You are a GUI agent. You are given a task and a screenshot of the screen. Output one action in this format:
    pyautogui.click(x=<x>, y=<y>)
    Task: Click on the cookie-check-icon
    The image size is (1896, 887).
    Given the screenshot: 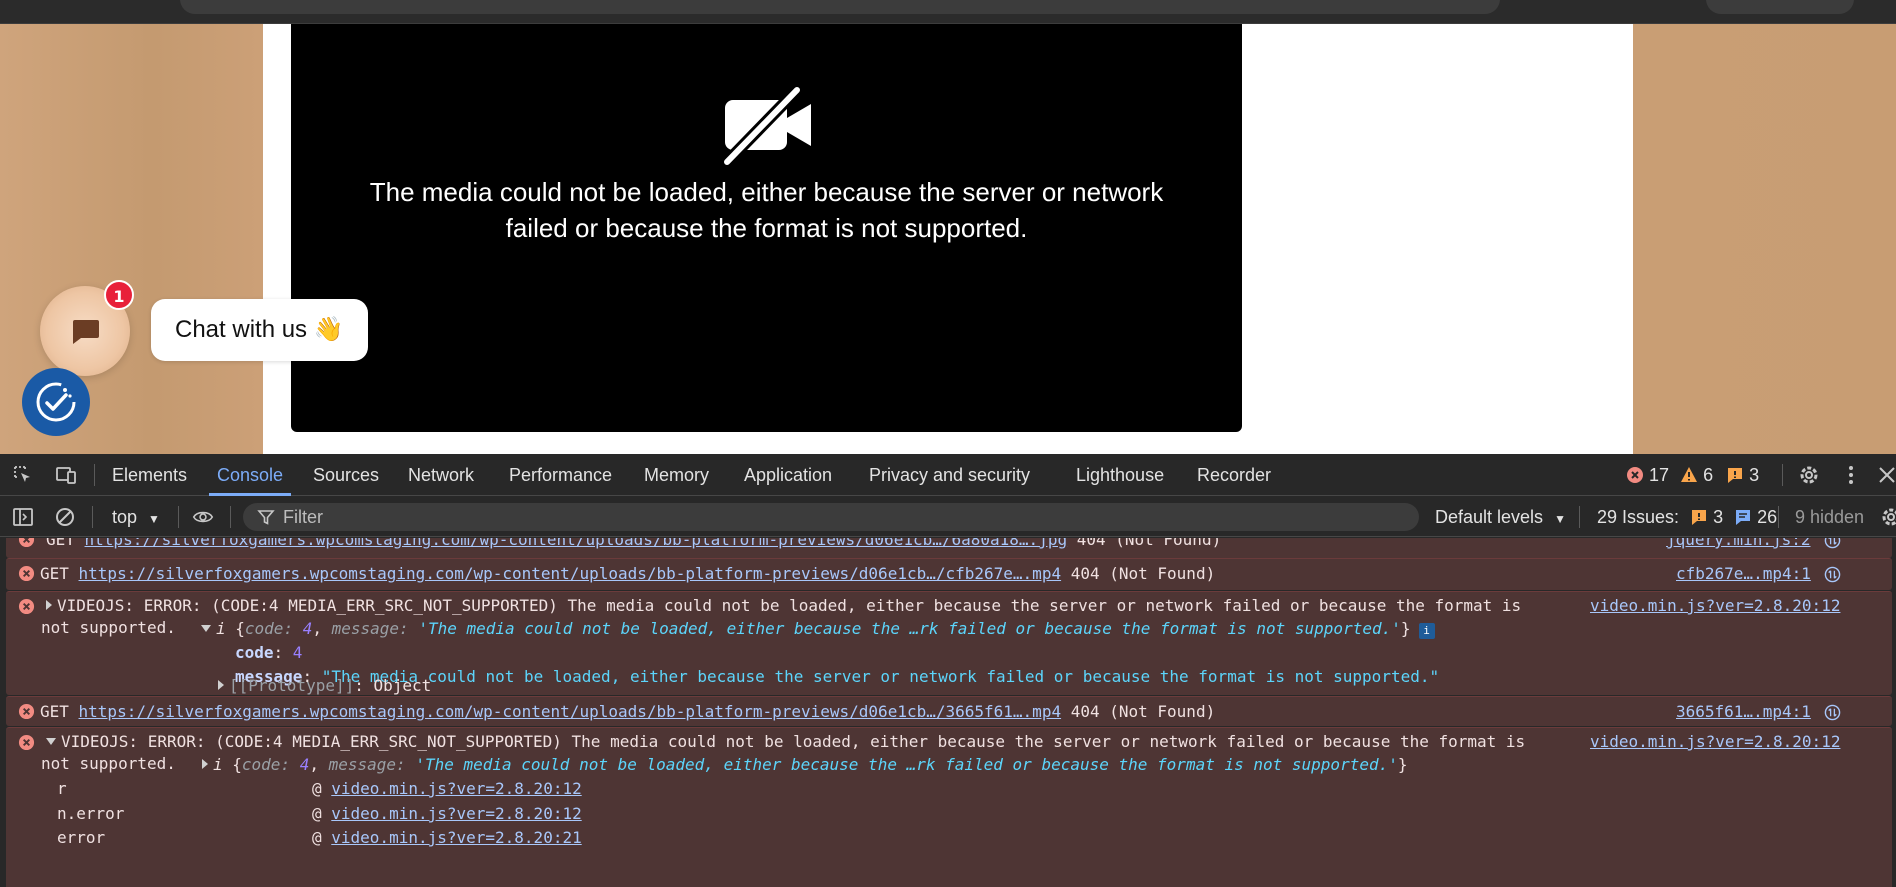 What is the action you would take?
    pyautogui.click(x=56, y=402)
    